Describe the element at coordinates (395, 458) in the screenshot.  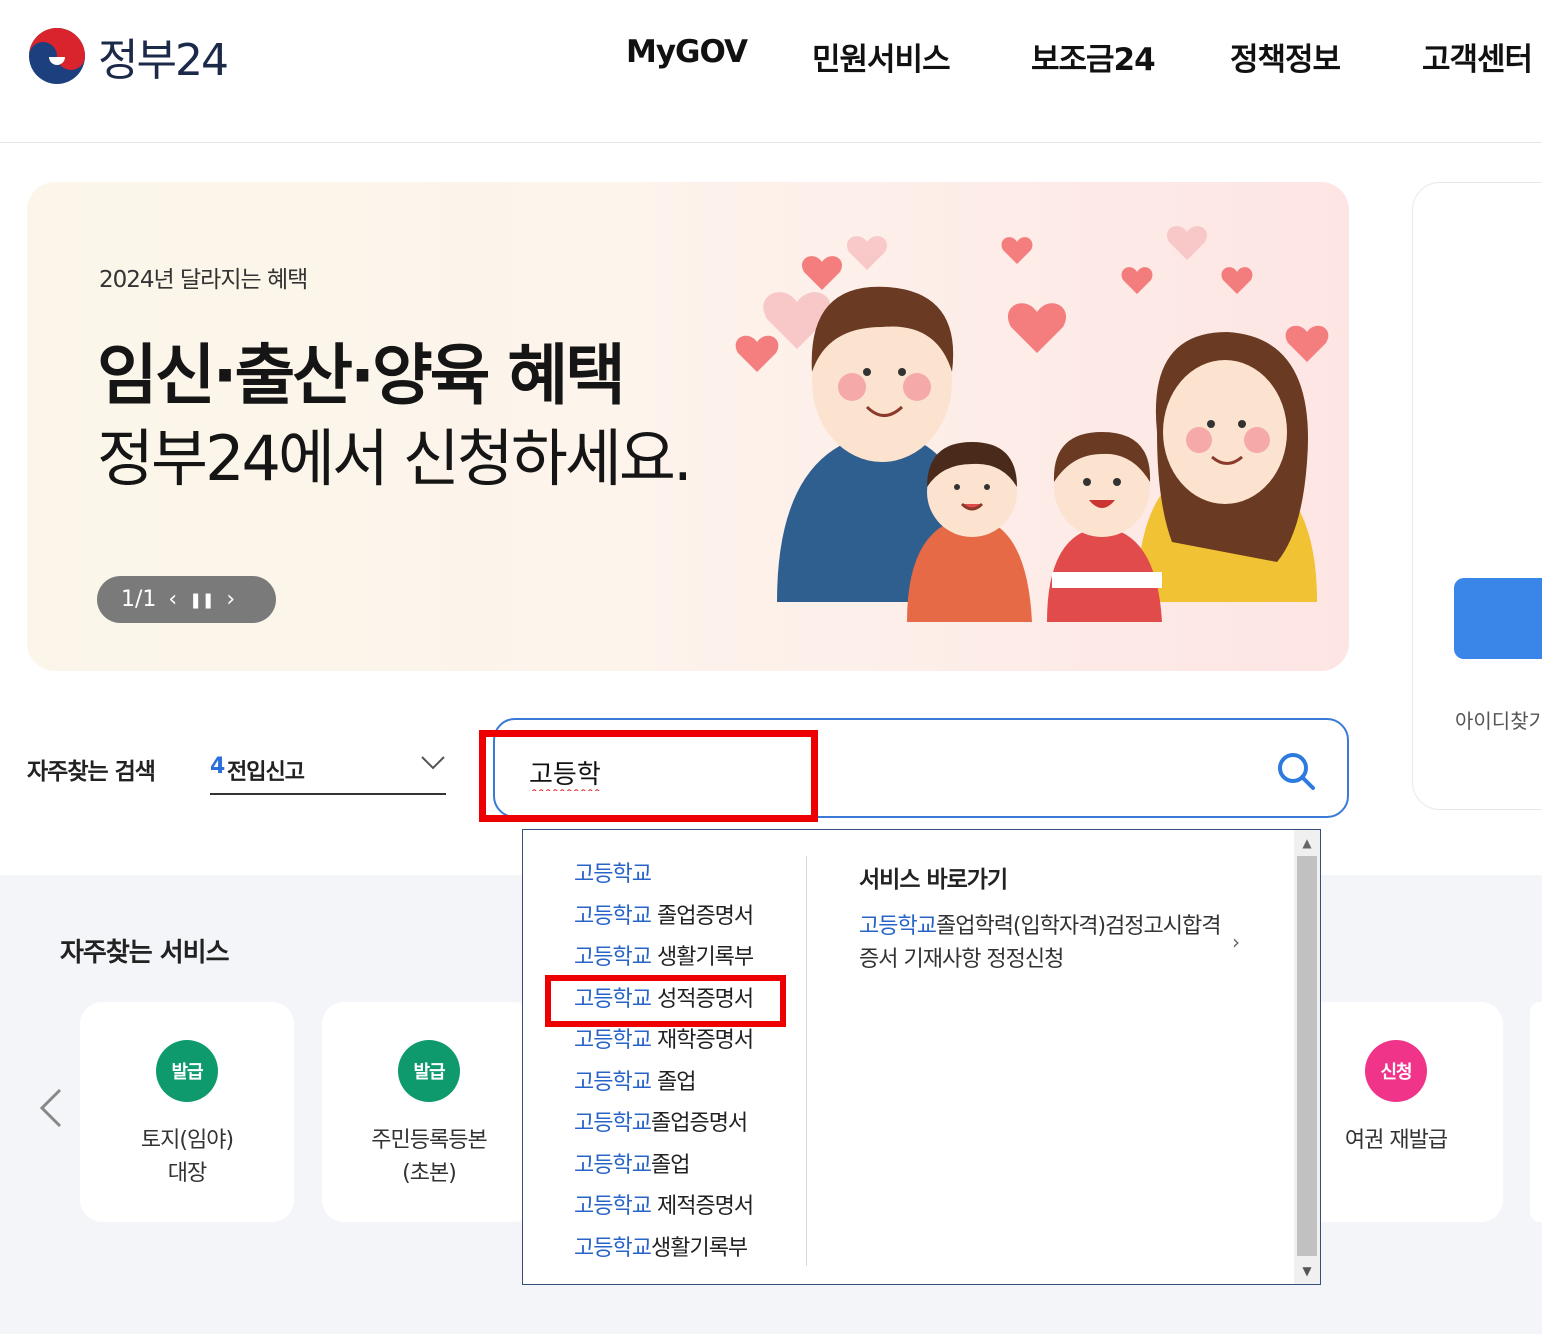
I see `banner-title-line2: 정부24에서 신청하세요.` at that location.